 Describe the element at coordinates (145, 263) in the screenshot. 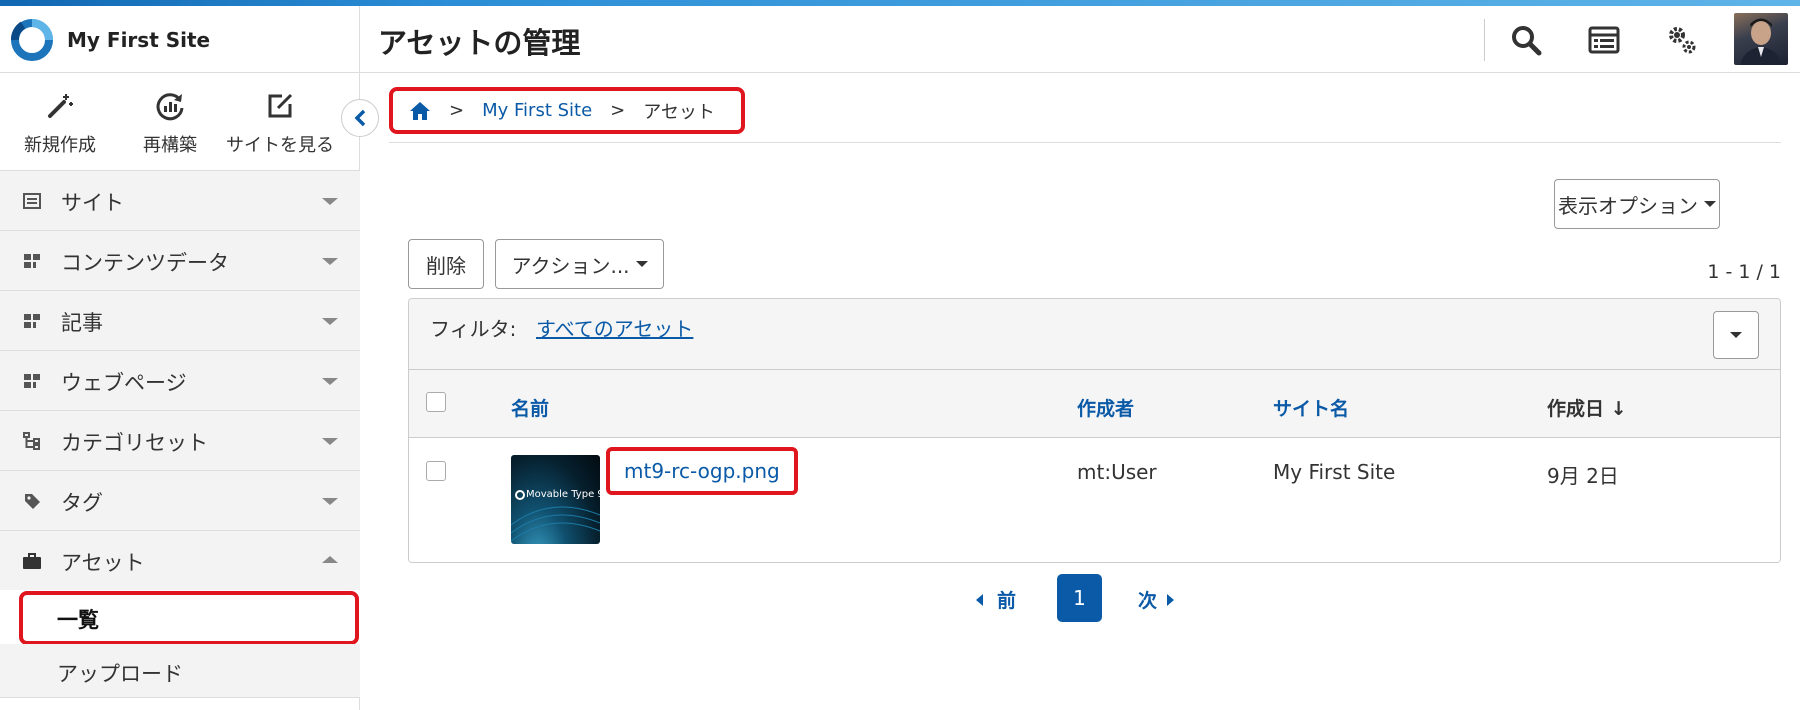

I see `sidebar-item-label: コンテンツデータ` at that location.